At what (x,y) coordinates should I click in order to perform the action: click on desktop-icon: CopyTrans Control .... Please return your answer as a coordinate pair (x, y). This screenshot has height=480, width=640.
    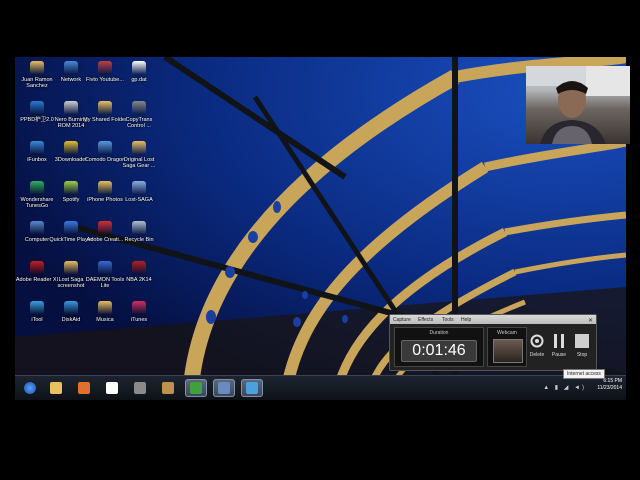
    Looking at the image, I should click on (139, 115).